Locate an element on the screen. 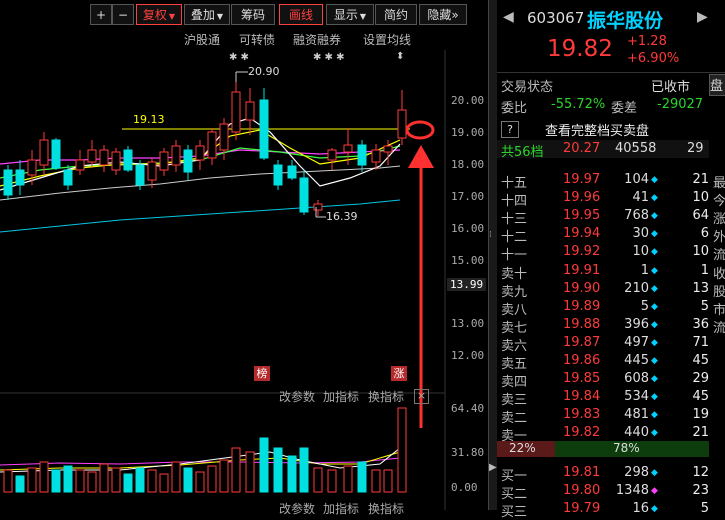  gaicanshu-button: 改参数 is located at coordinates (297, 396).